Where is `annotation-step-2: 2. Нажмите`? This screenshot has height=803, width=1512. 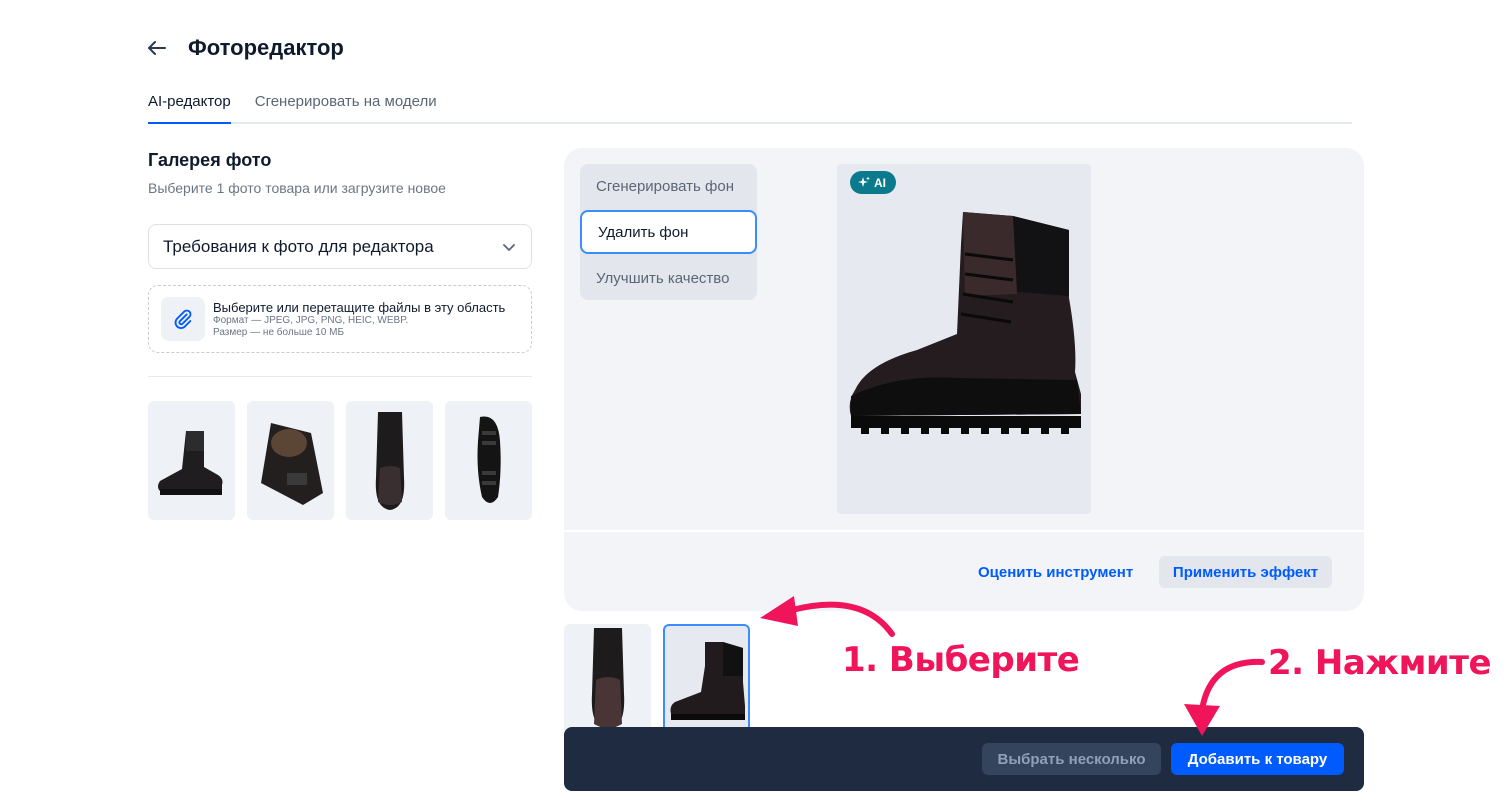
annotation-step-2: 2. Нажмите is located at coordinates (1380, 663).